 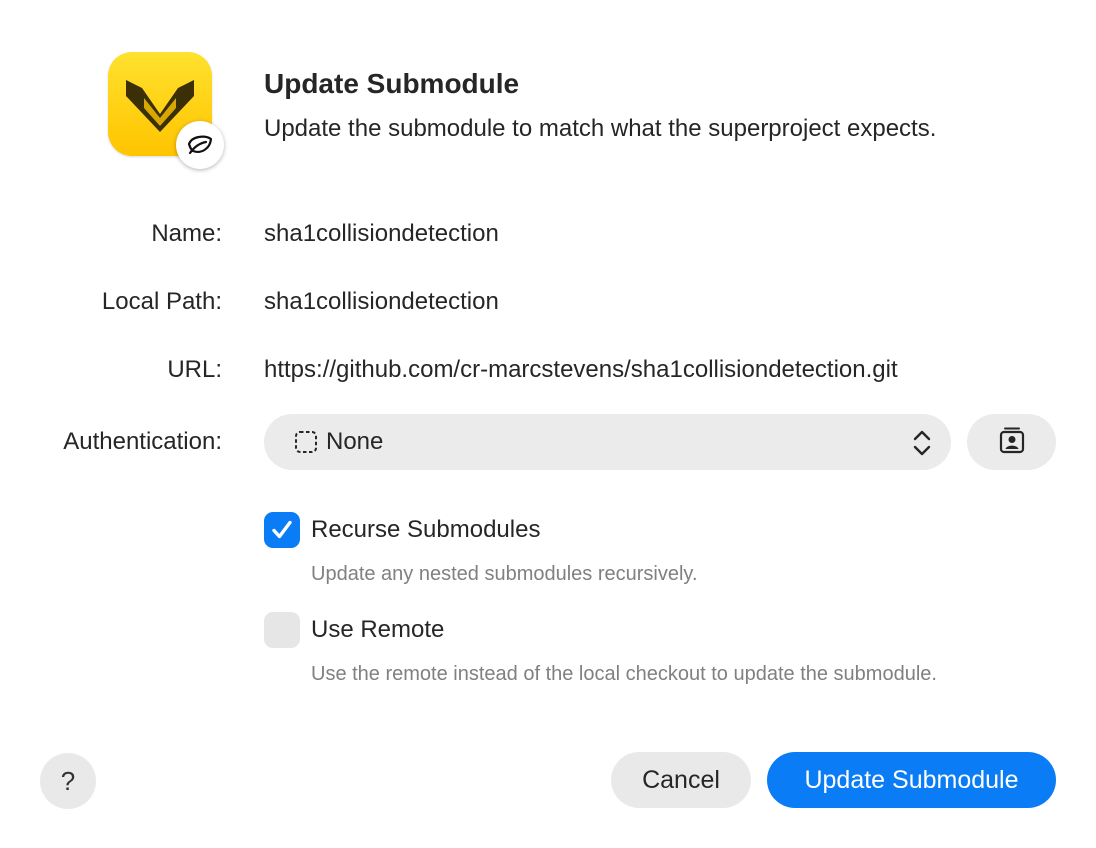 What do you see at coordinates (392, 83) in the screenshot?
I see `dialog-title: Update Submodule` at bounding box center [392, 83].